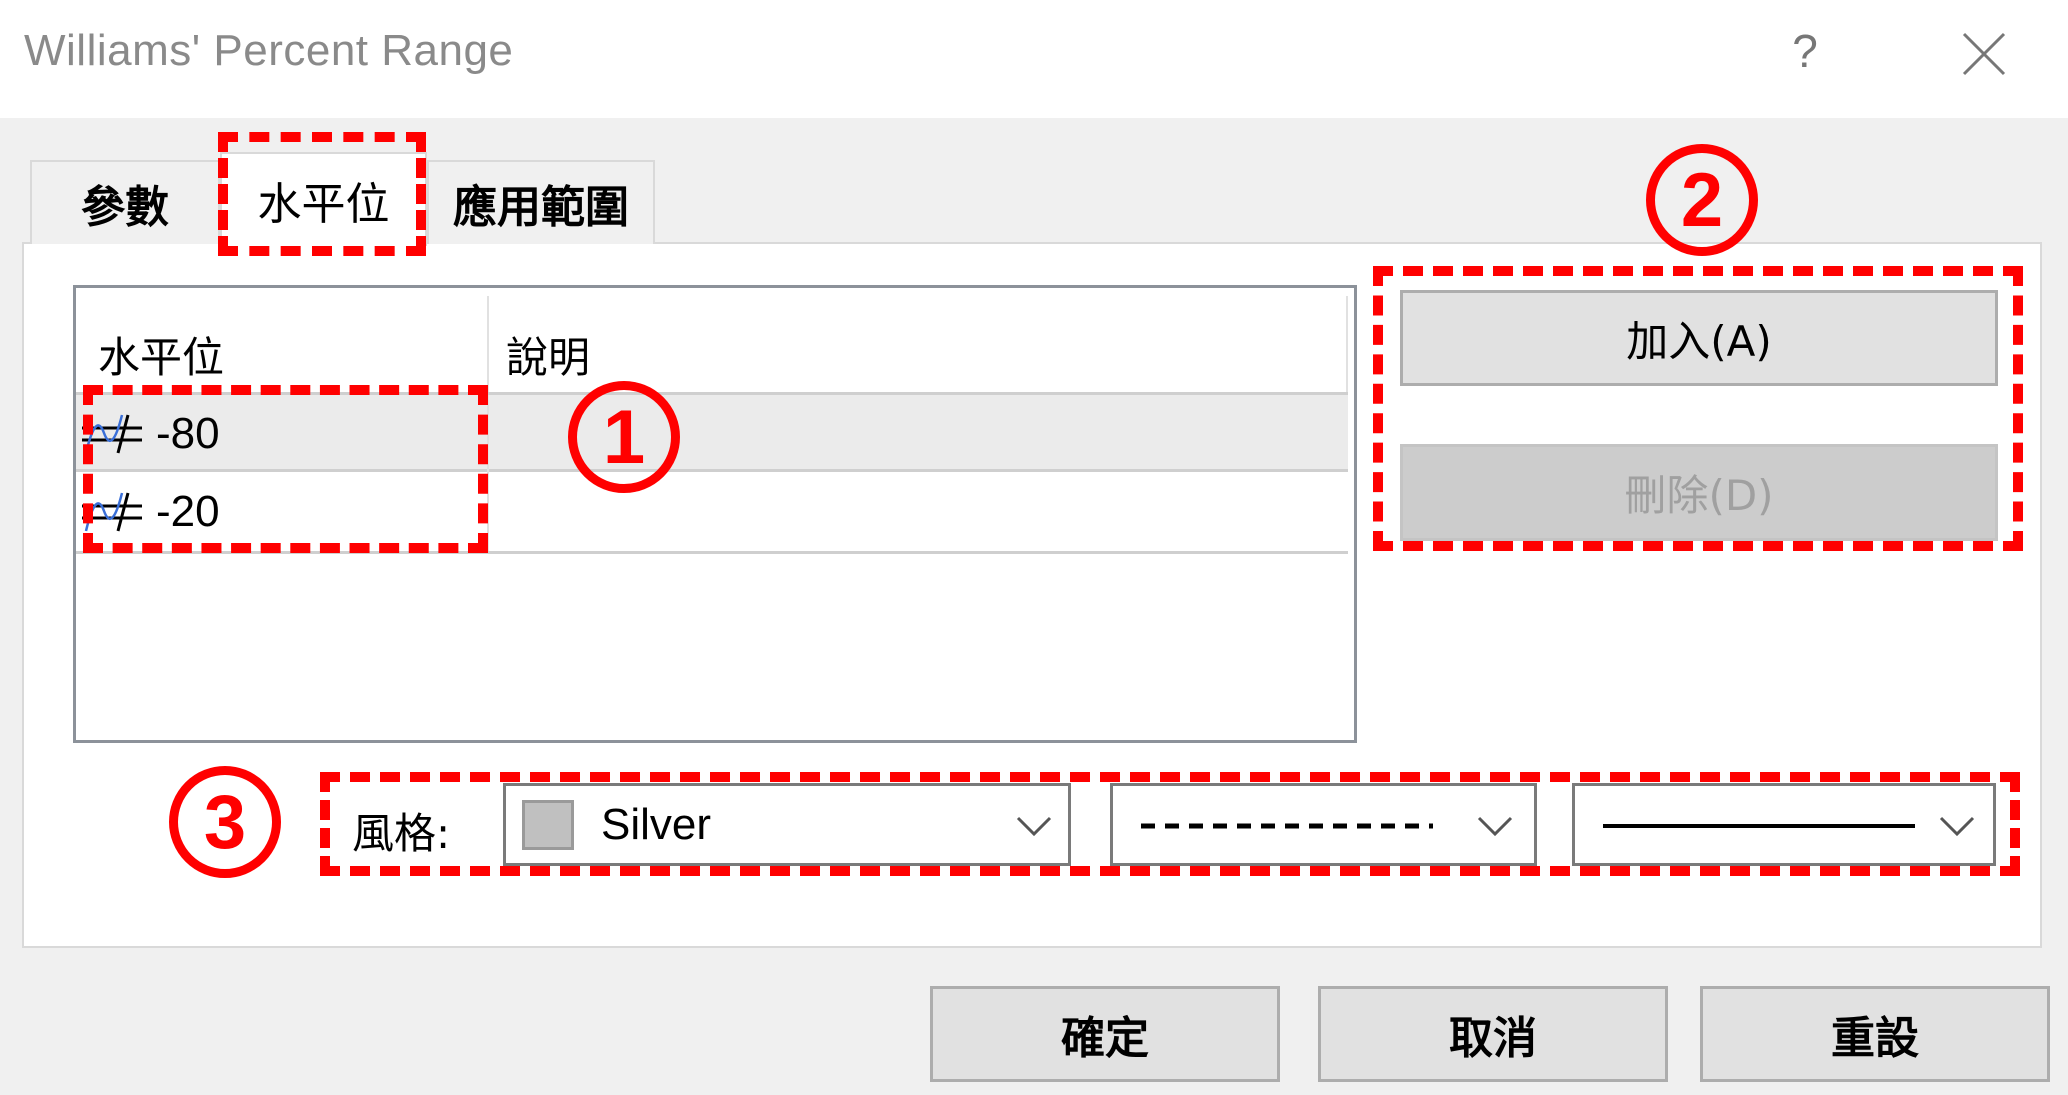 Image resolution: width=2068 pixels, height=1095 pixels. I want to click on reset-button: 重設, so click(1875, 1034).